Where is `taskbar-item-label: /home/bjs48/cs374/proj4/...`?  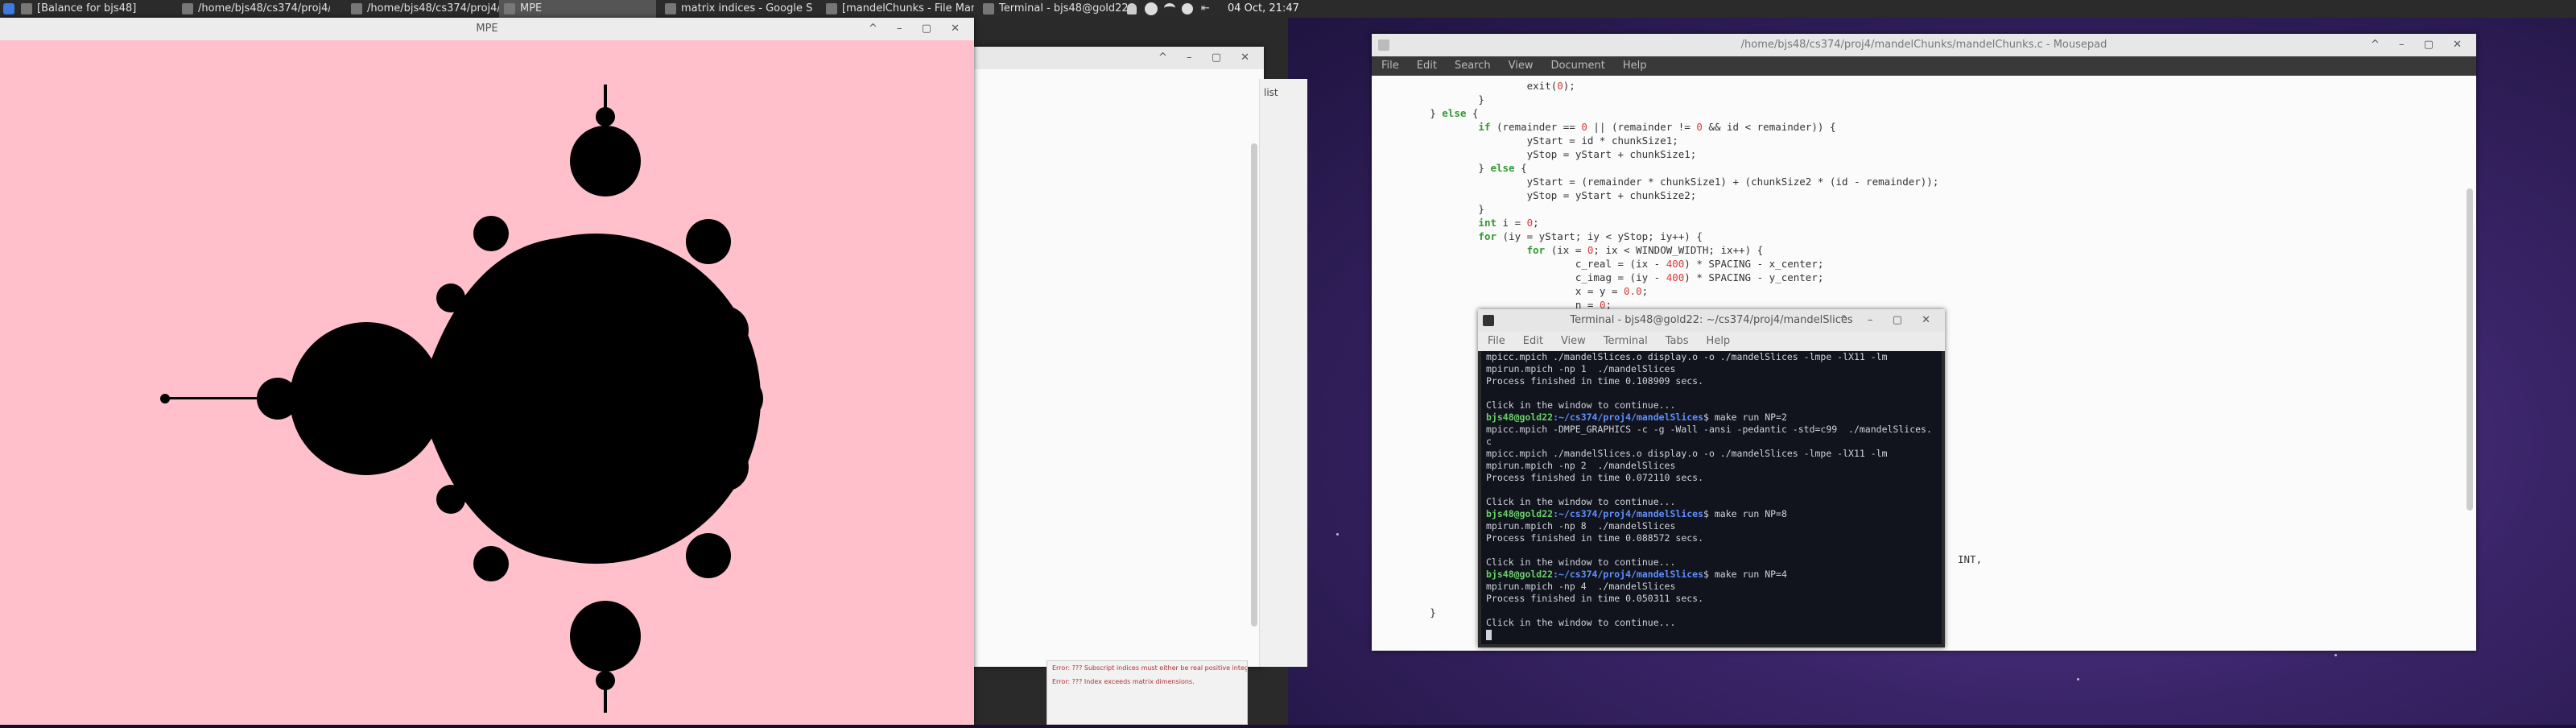
taskbar-item-label: /home/bjs48/cs374/proj4/... is located at coordinates (435, 8).